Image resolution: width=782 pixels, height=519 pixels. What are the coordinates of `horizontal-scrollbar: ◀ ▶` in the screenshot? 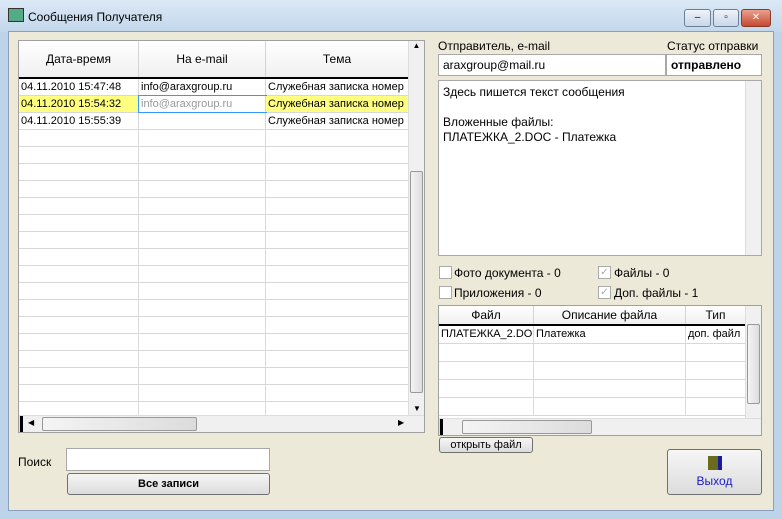 It's located at (221, 423).